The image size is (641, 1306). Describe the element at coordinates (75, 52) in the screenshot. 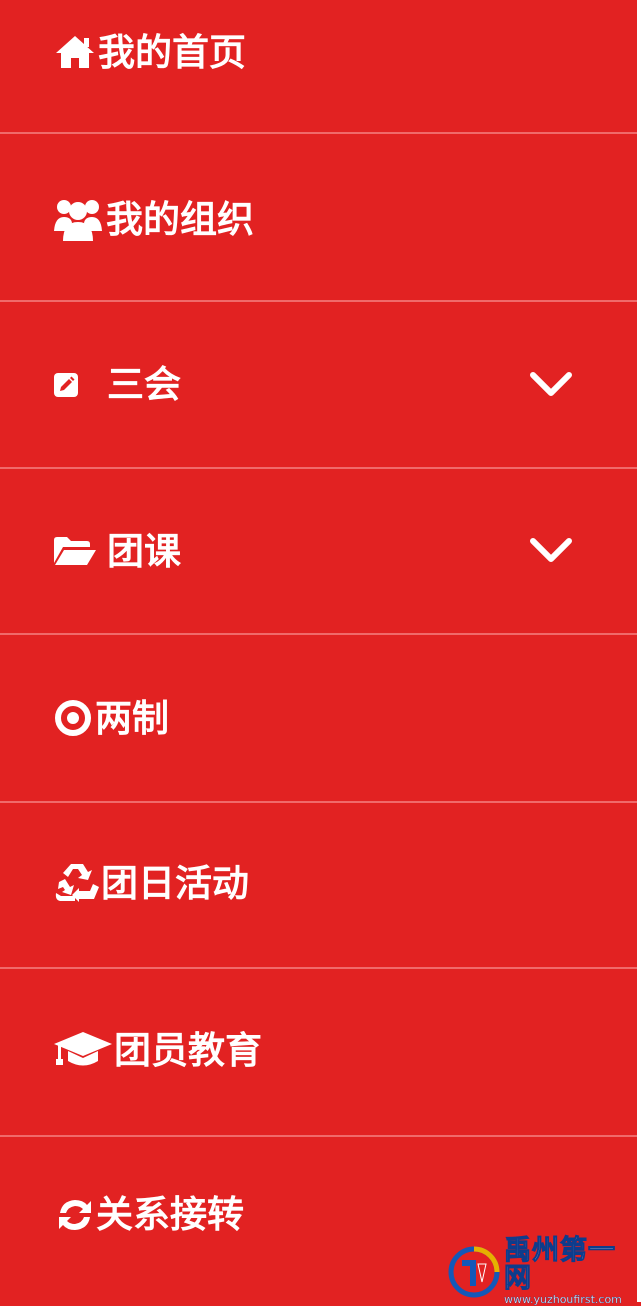

I see `home-icon` at that location.